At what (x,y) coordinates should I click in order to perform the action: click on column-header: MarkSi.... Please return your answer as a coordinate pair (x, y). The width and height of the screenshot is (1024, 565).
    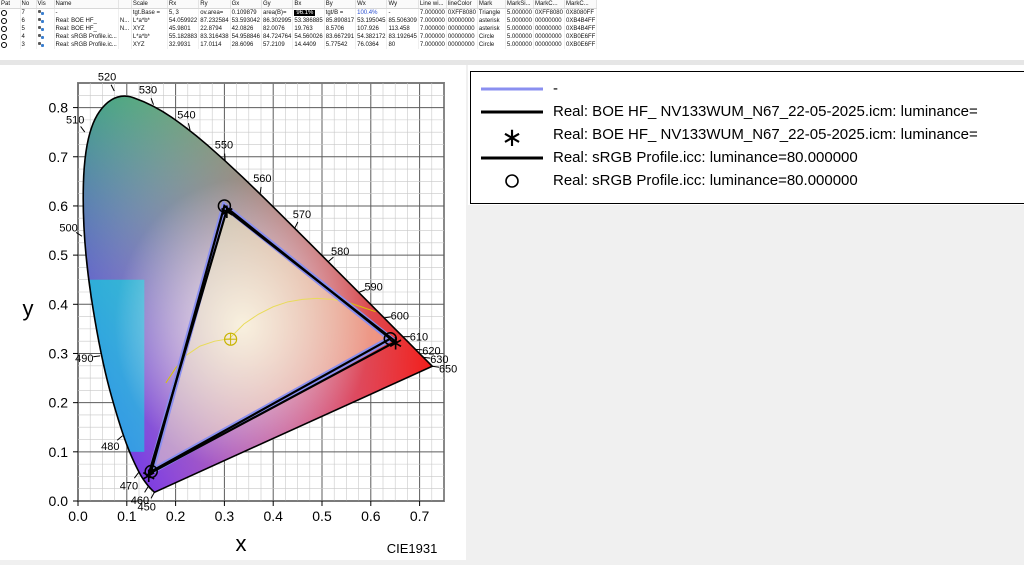
    Looking at the image, I should click on (519, 4).